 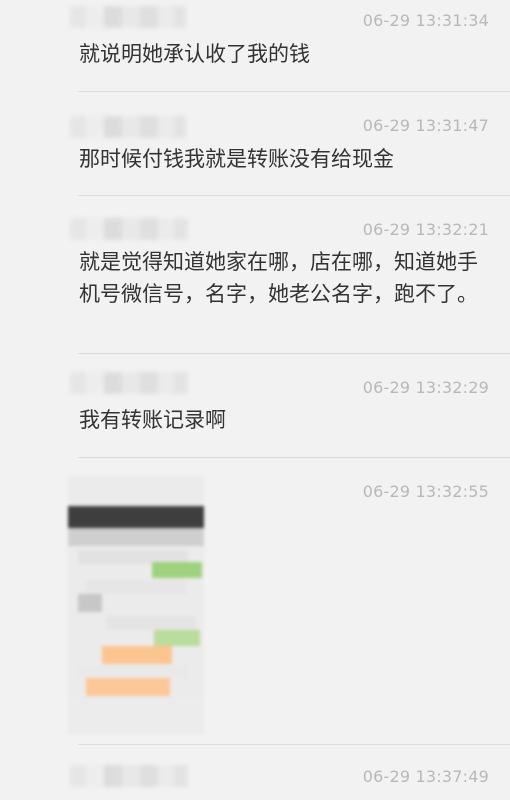 What do you see at coordinates (425, 20) in the screenshot?
I see `message-timestamp: 06-29 13:31:34` at bounding box center [425, 20].